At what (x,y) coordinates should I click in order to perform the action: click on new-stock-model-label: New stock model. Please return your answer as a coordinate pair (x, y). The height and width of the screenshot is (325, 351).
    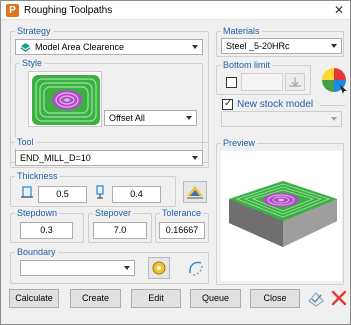
    Looking at the image, I should click on (275, 104).